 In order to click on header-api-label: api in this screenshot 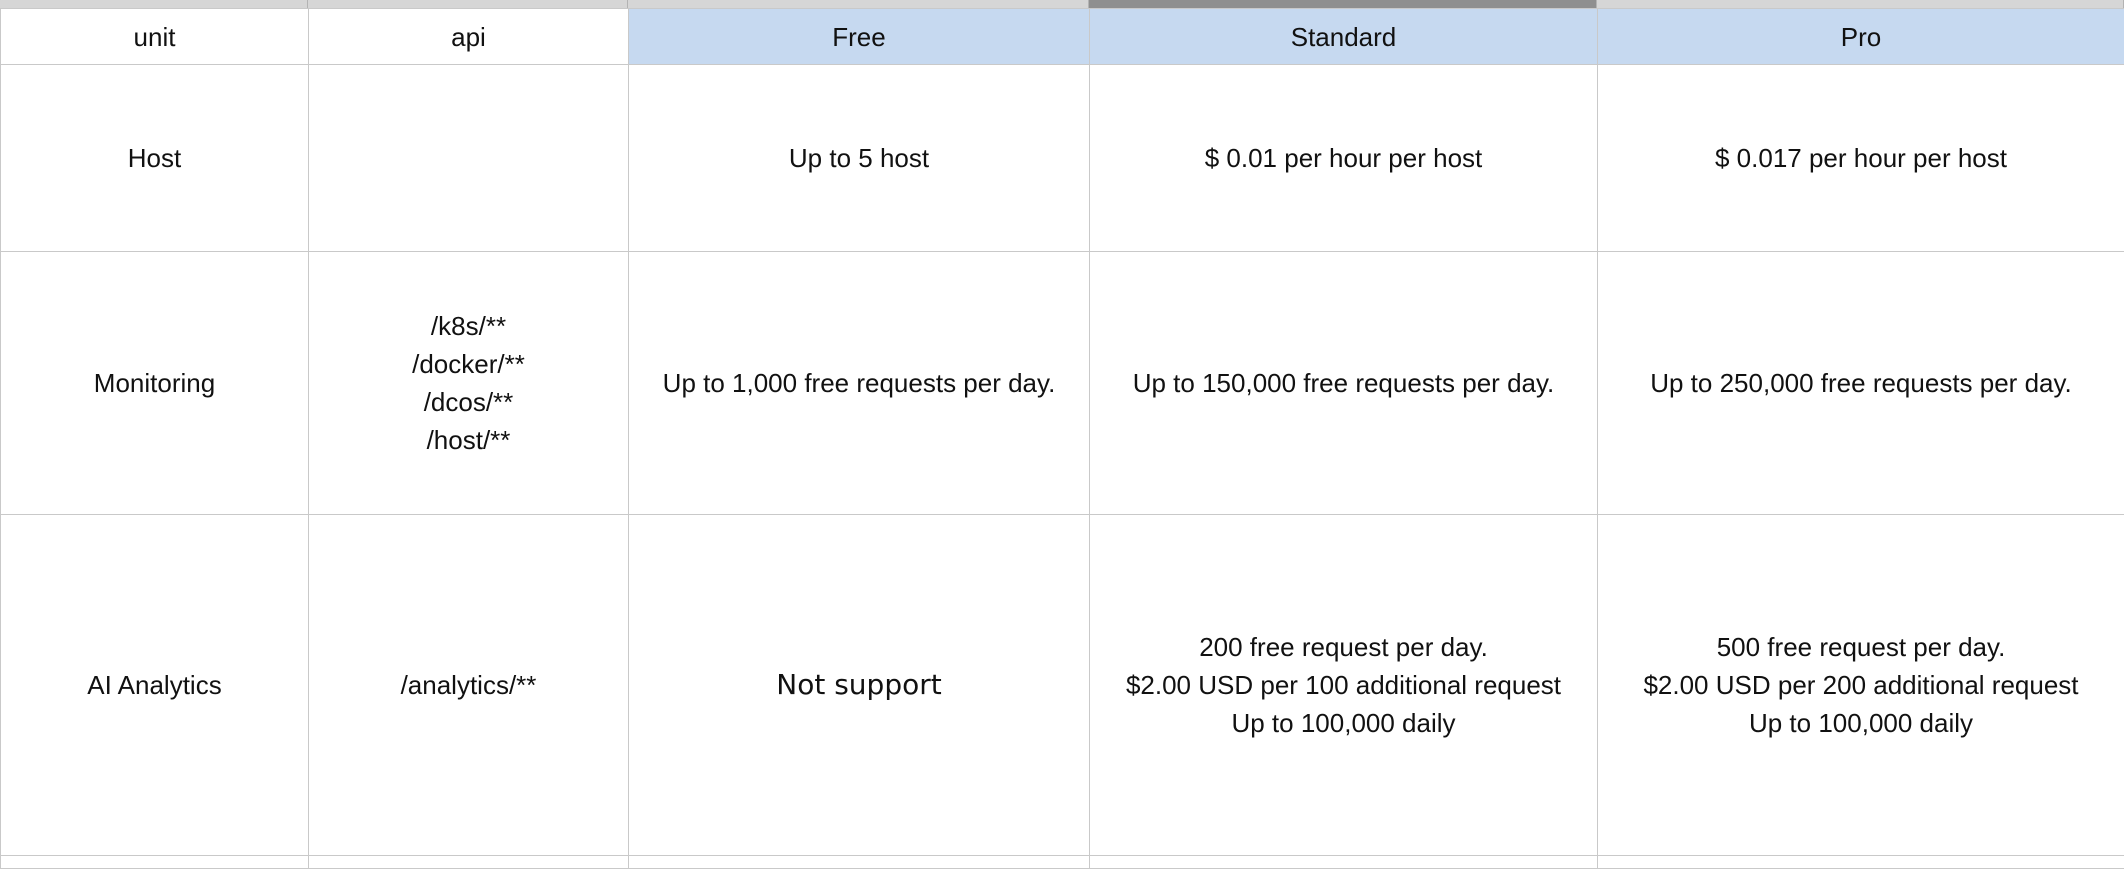, I will do `click(468, 37)`.